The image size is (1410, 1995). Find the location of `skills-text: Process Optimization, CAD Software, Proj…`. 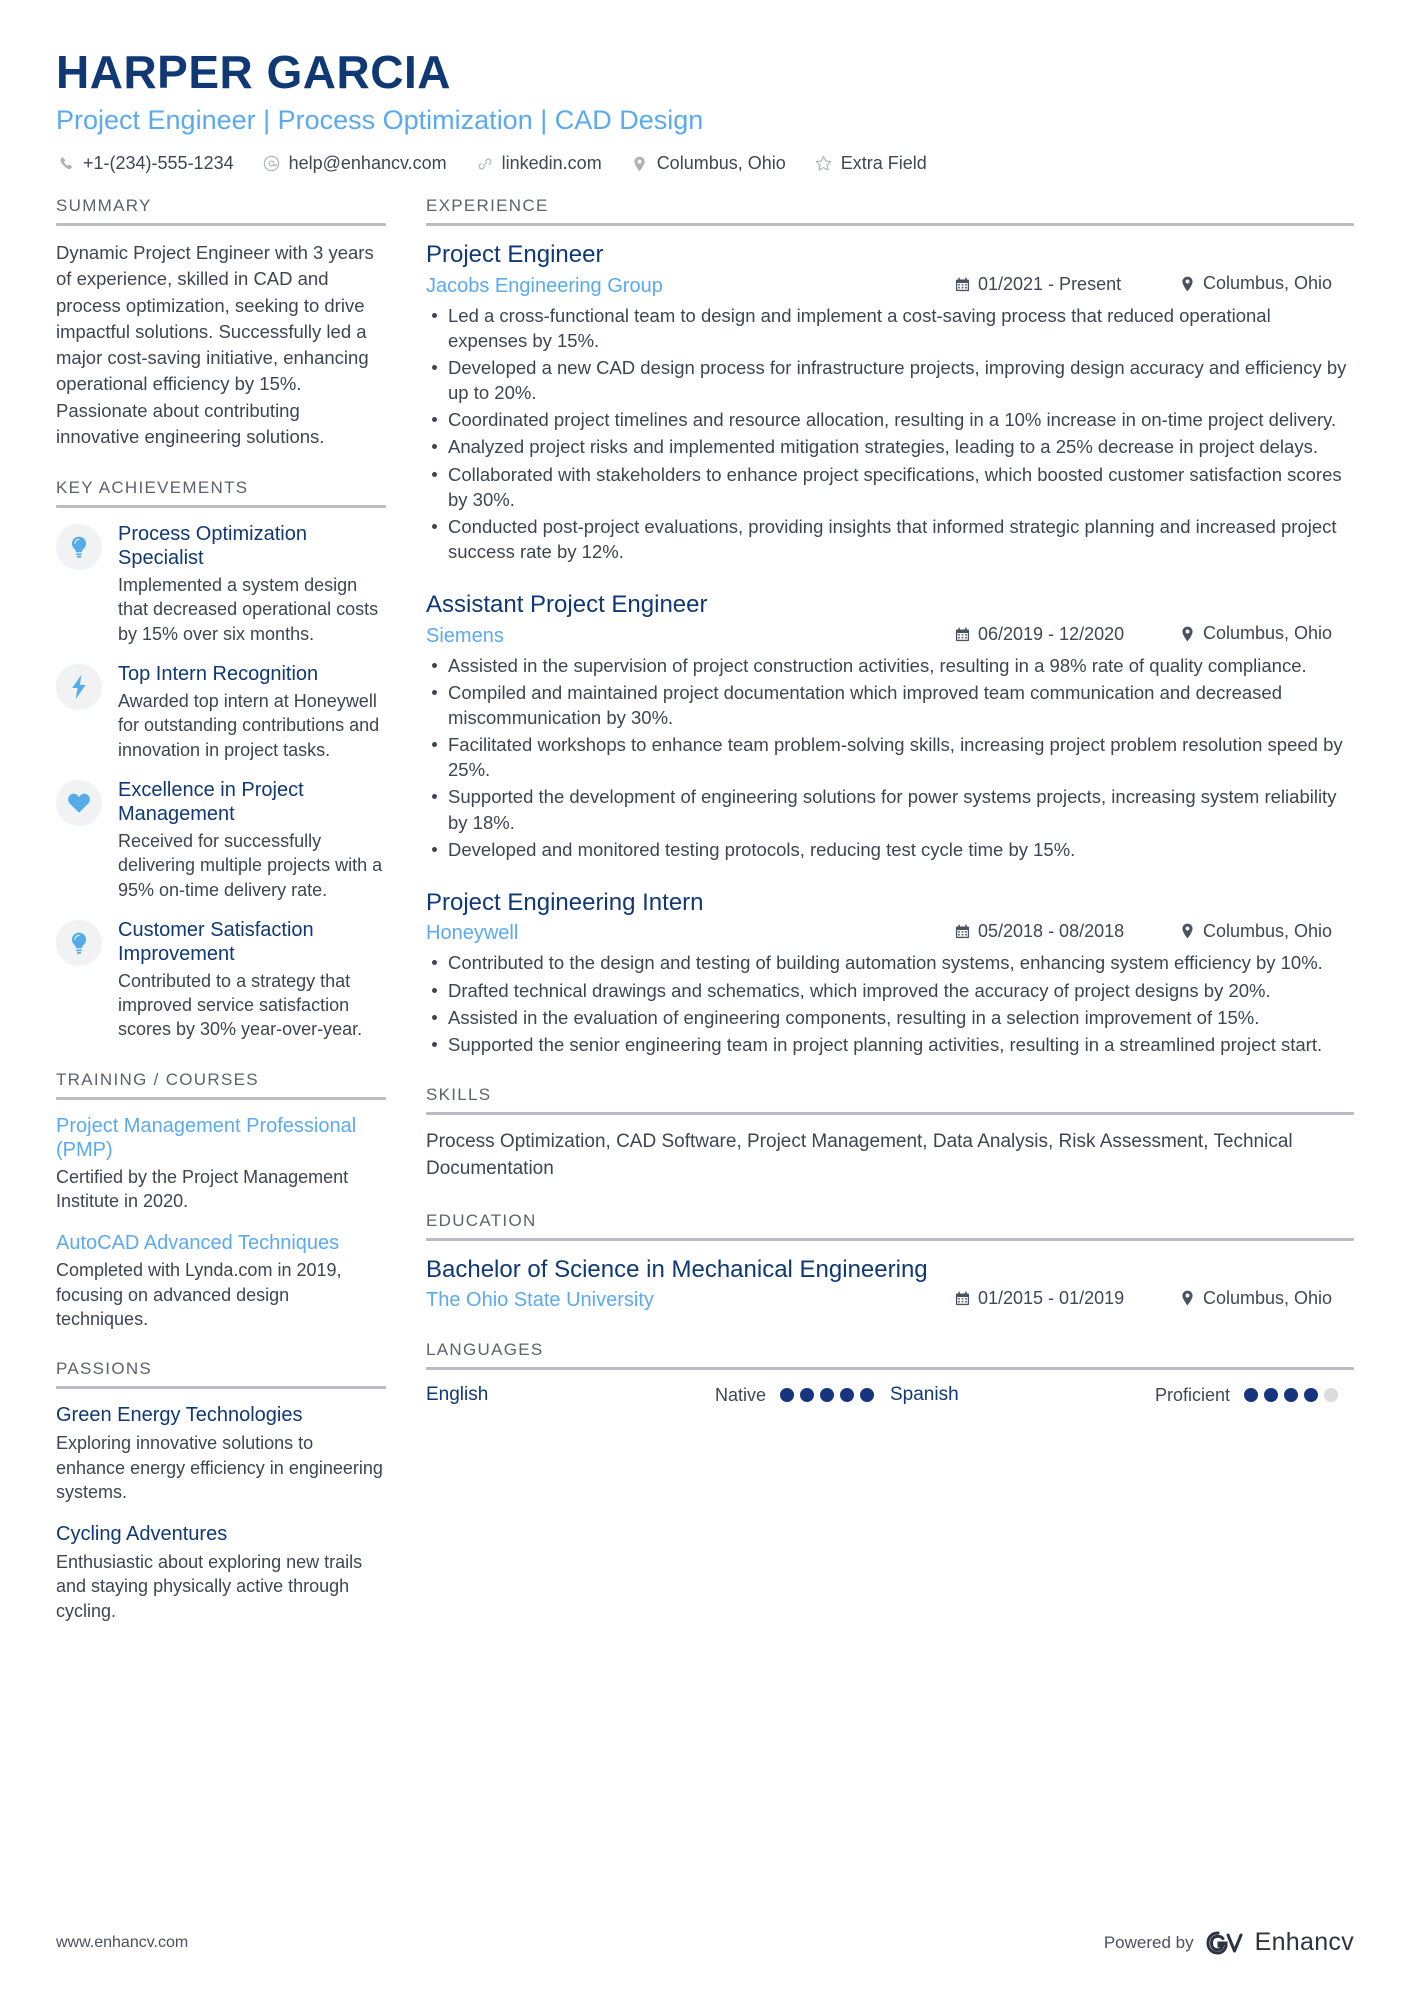

skills-text: Process Optimization, CAD Software, Proj… is located at coordinates (859, 1155).